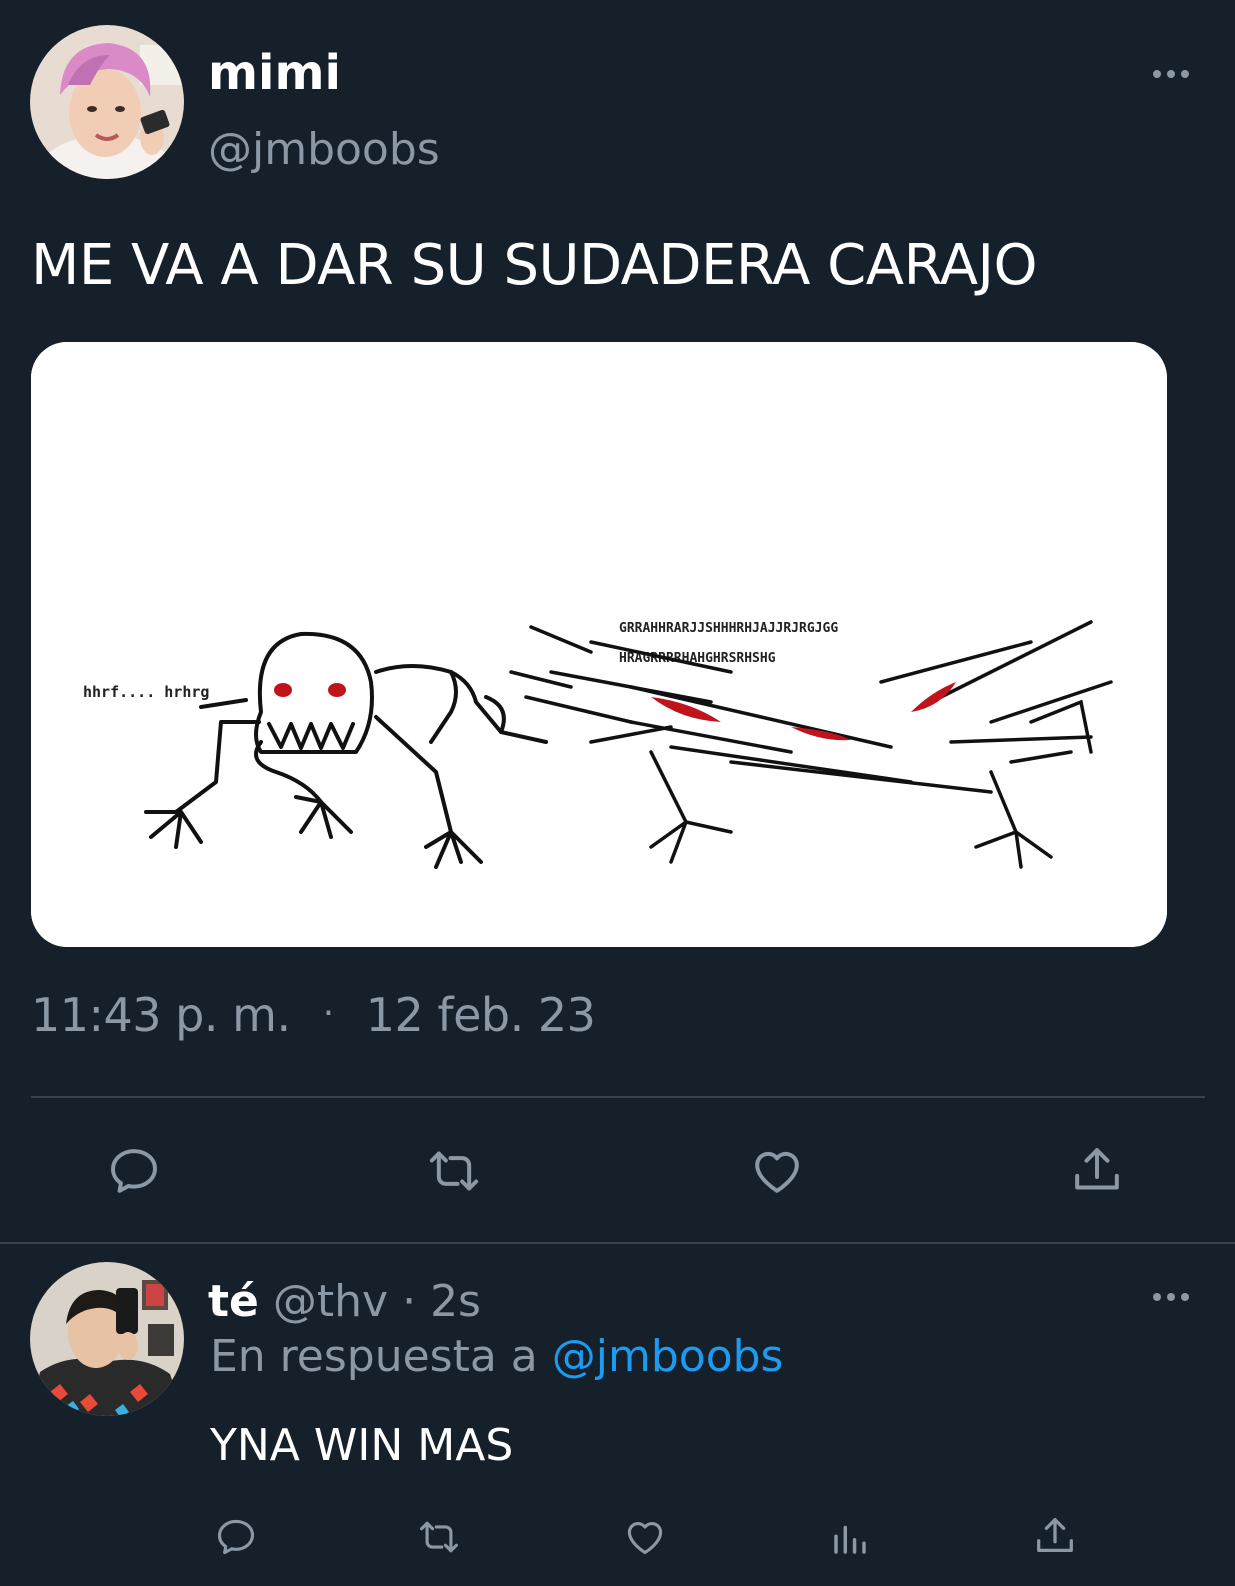 Image resolution: width=1235 pixels, height=1586 pixels. What do you see at coordinates (480, 1015) in the screenshot?
I see `tweet-date: 12 feb. 23` at bounding box center [480, 1015].